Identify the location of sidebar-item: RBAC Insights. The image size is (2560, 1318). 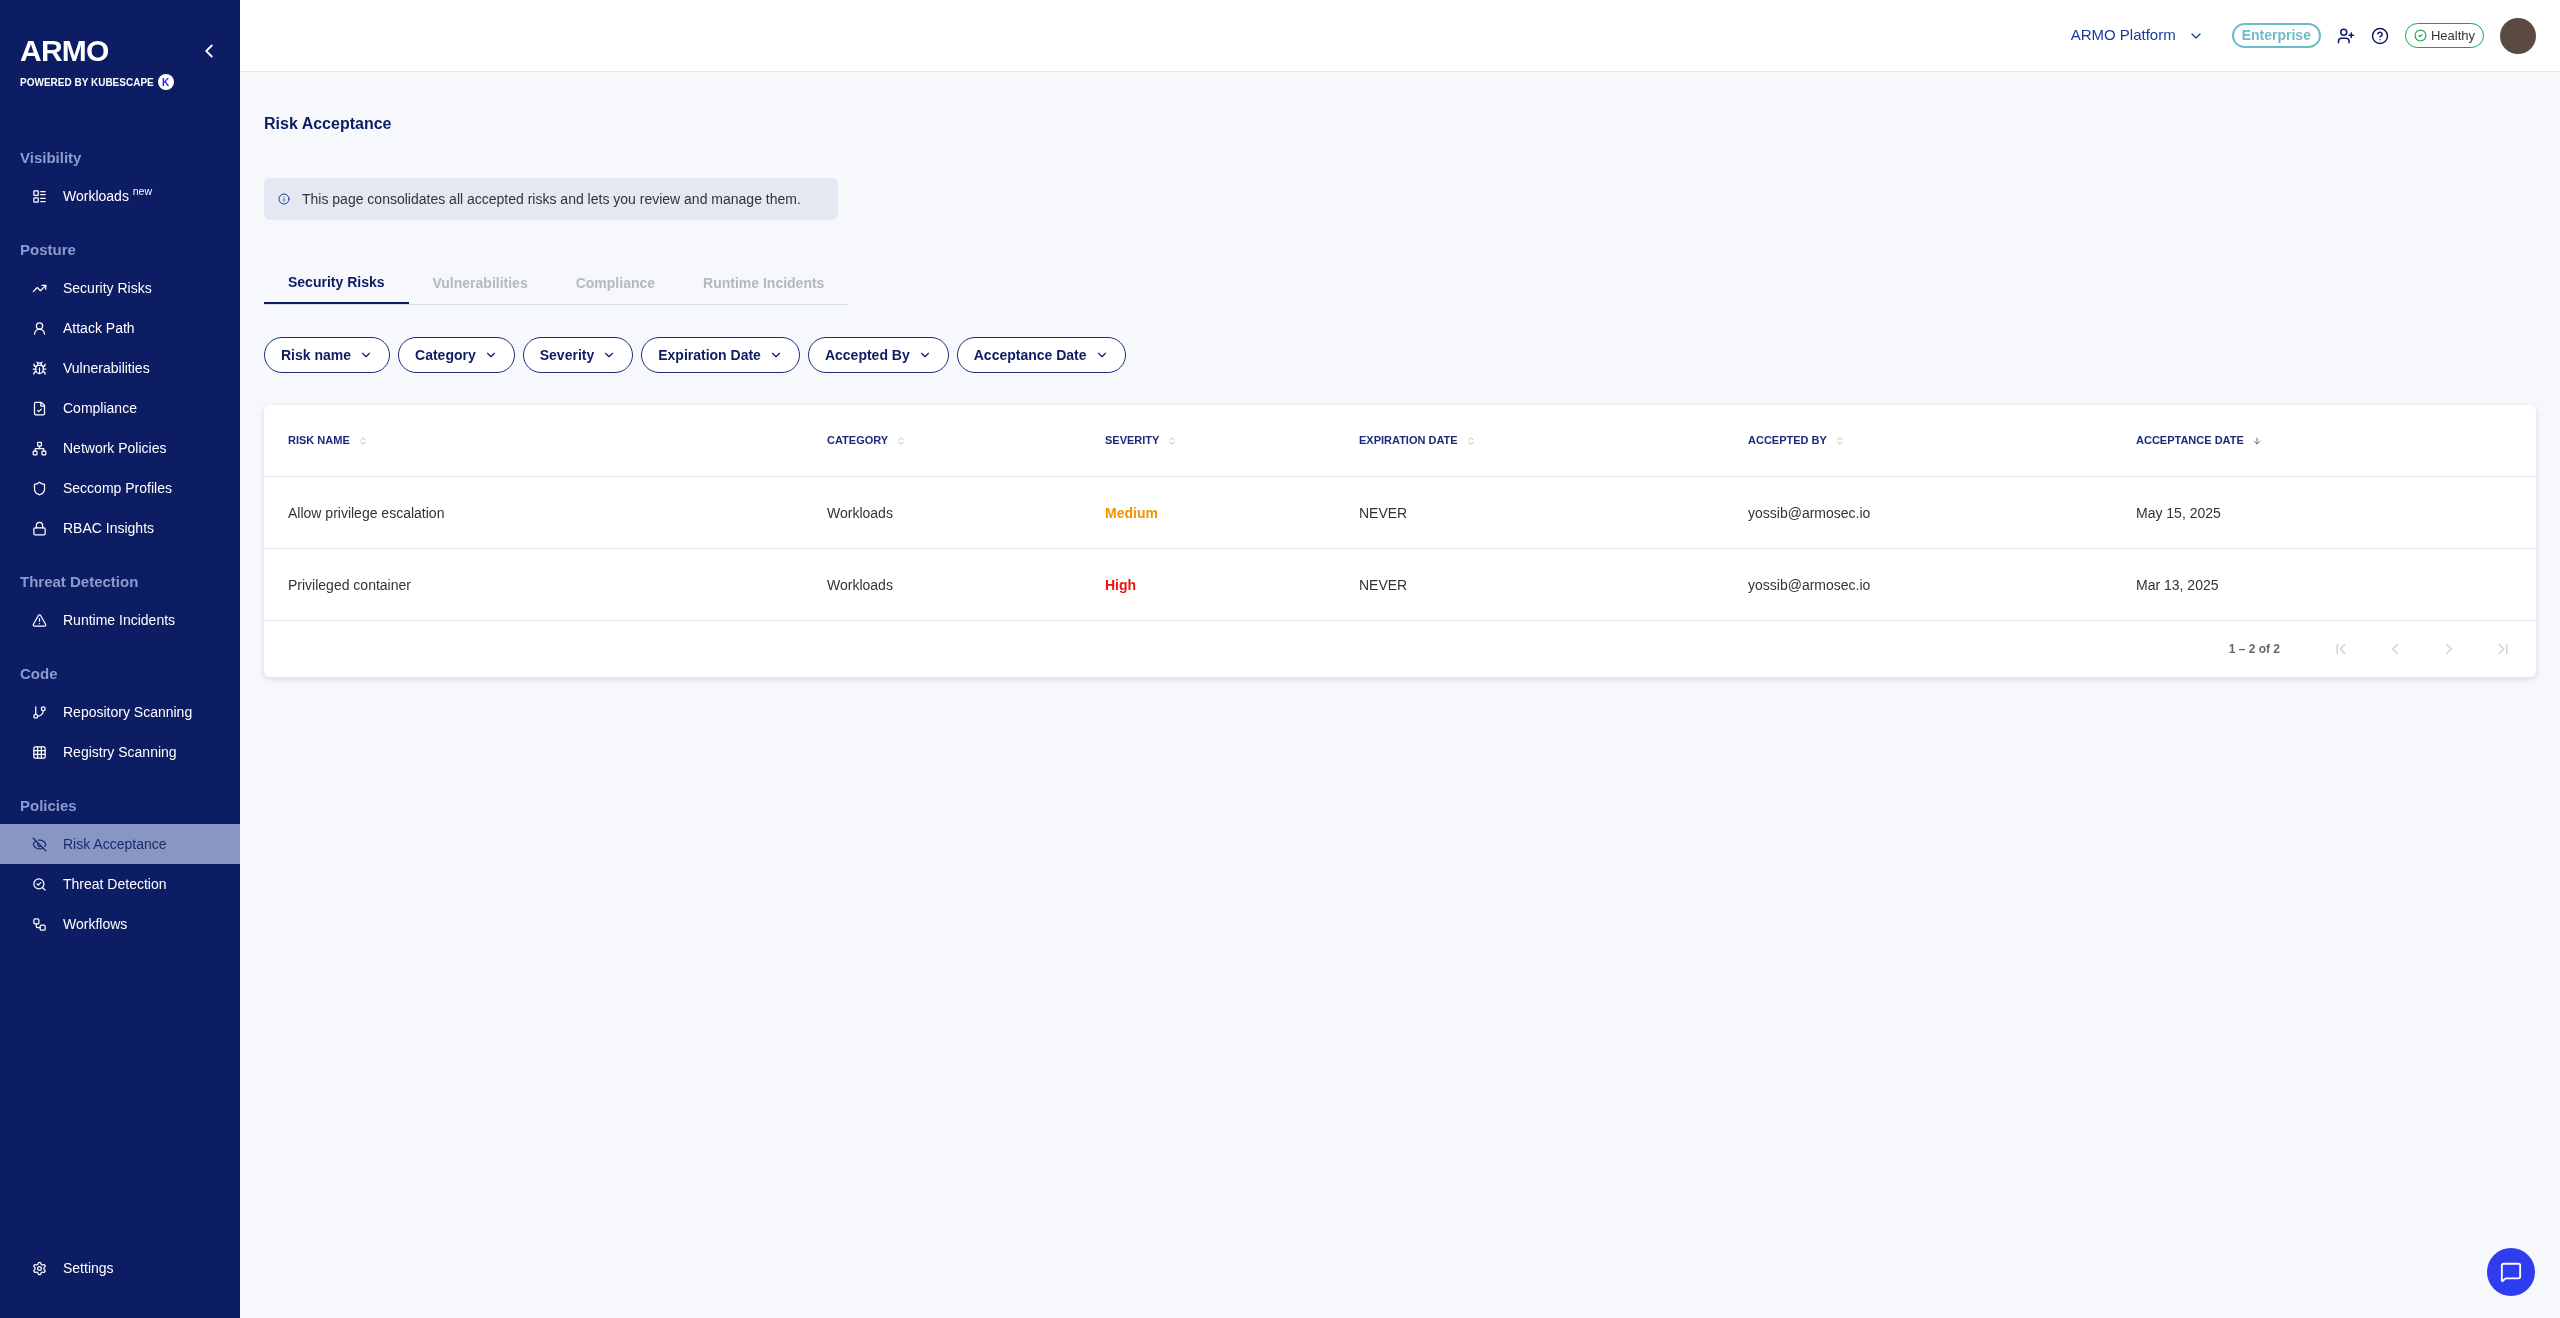
(120, 528).